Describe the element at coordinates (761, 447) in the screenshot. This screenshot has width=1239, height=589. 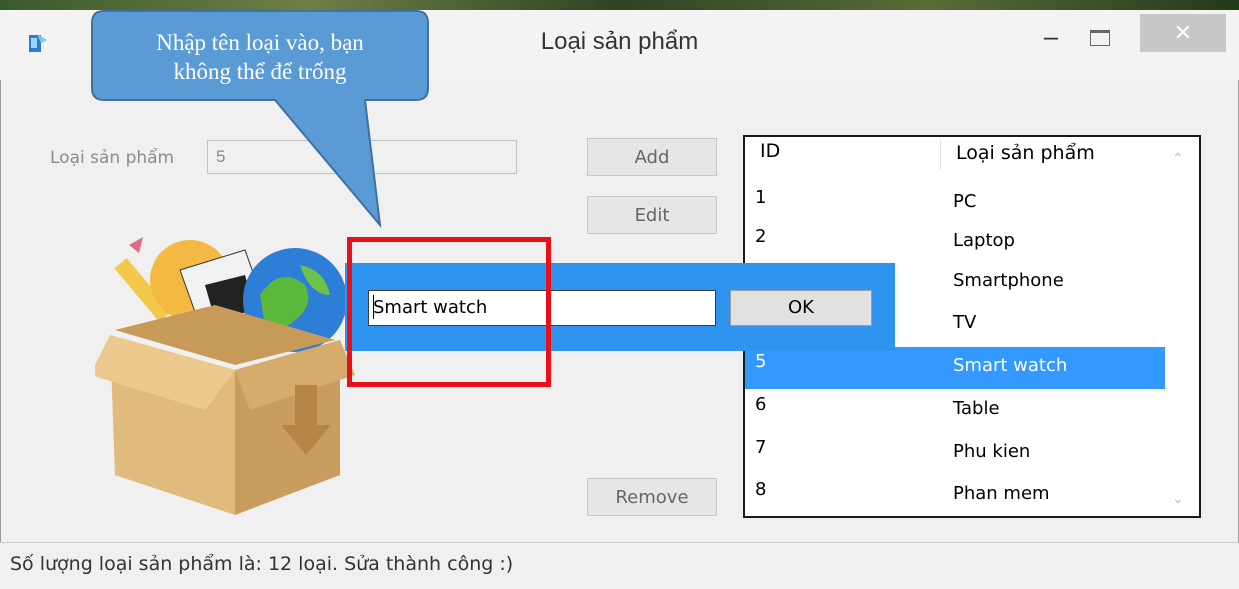
I see `list-item-id: 7` at that location.